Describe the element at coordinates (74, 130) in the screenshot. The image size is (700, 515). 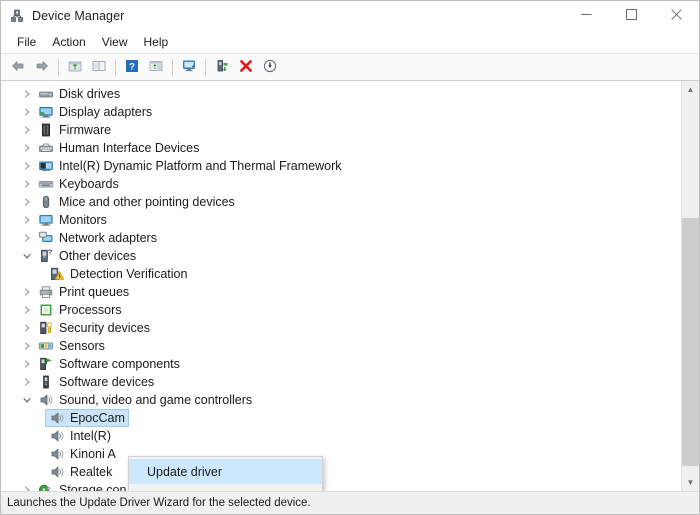
I see `tree-item-content: Firmware` at that location.